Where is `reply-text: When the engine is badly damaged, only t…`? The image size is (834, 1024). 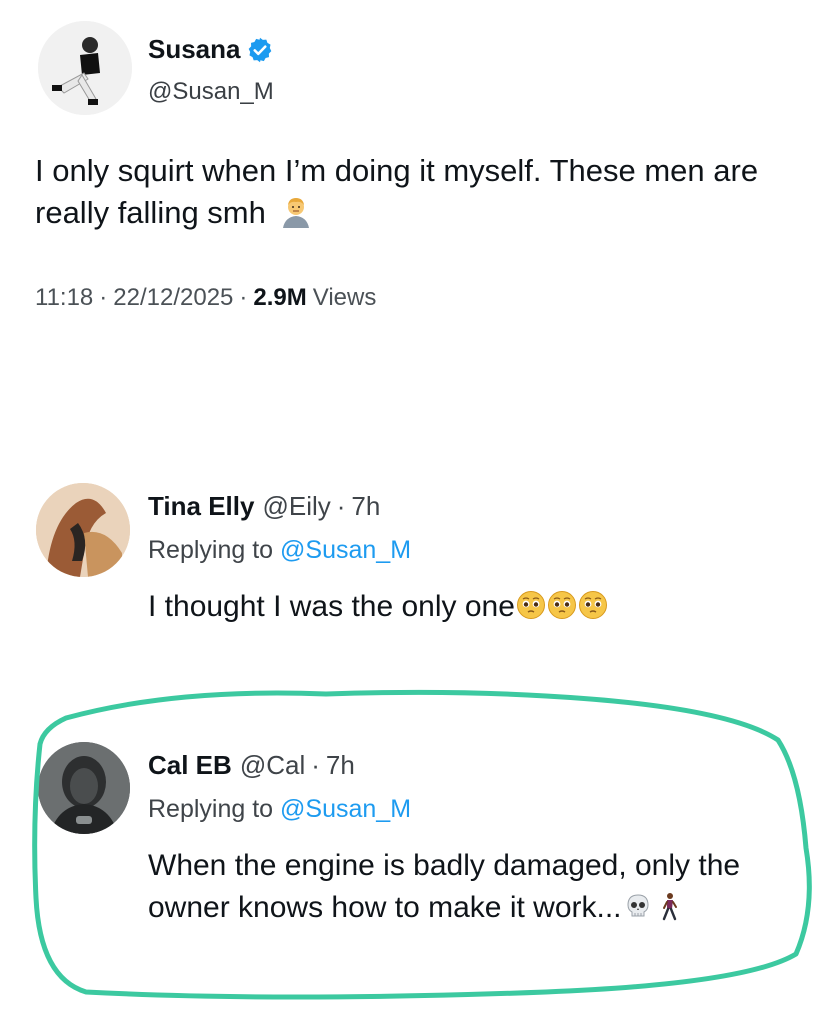 reply-text: When the engine is badly damaged, only t… is located at coordinates (478, 887).